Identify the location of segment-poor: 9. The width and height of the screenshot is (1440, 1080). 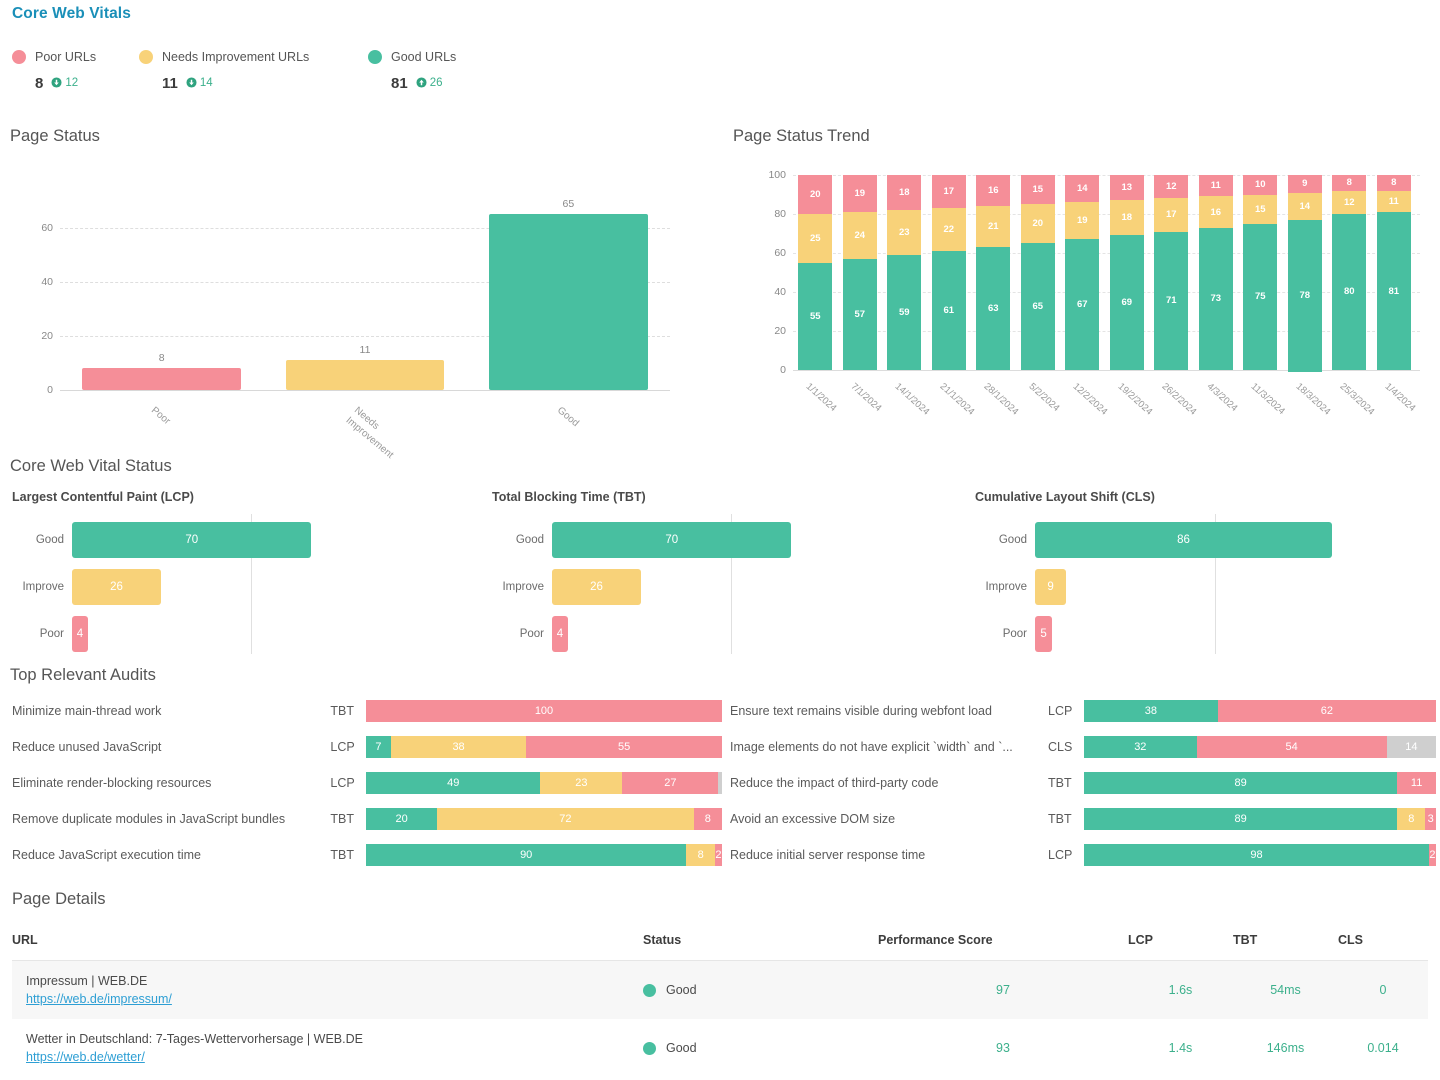
(1304, 184).